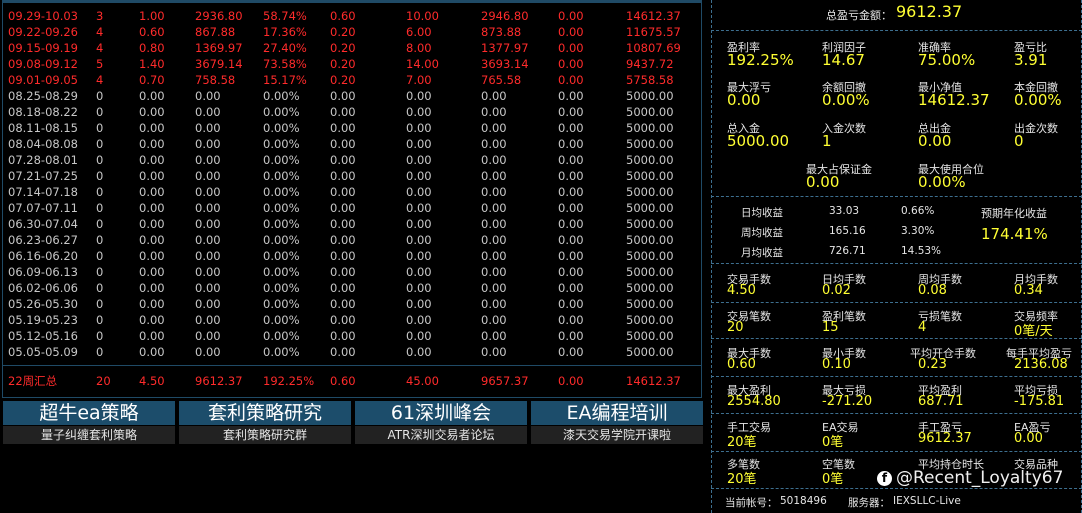  Describe the element at coordinates (1038, 100) in the screenshot. I see `principal-dd-value: 0.00%` at that location.